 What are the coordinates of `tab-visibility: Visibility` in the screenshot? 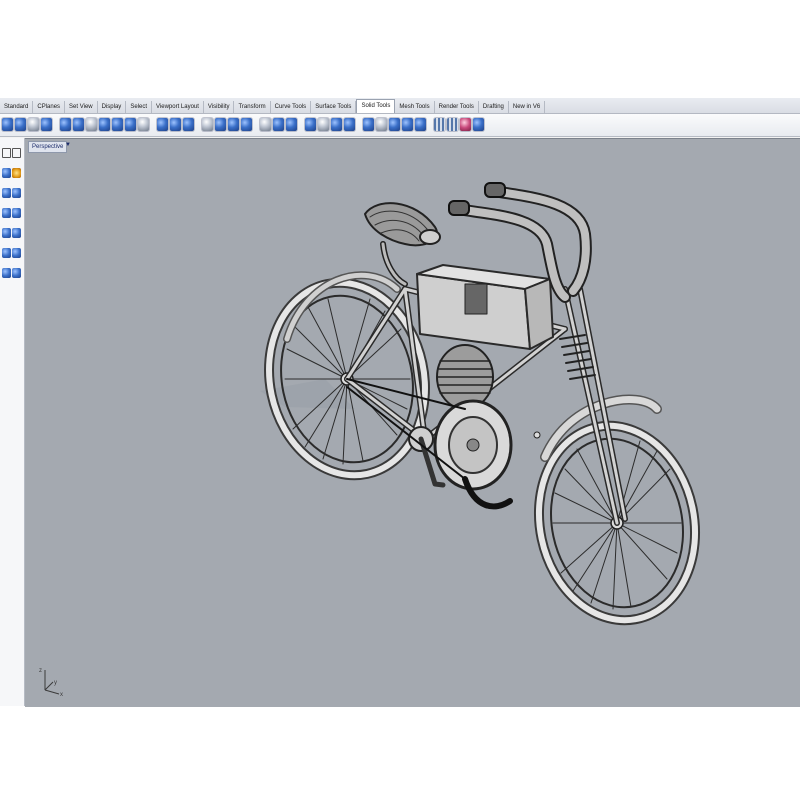 It's located at (219, 107).